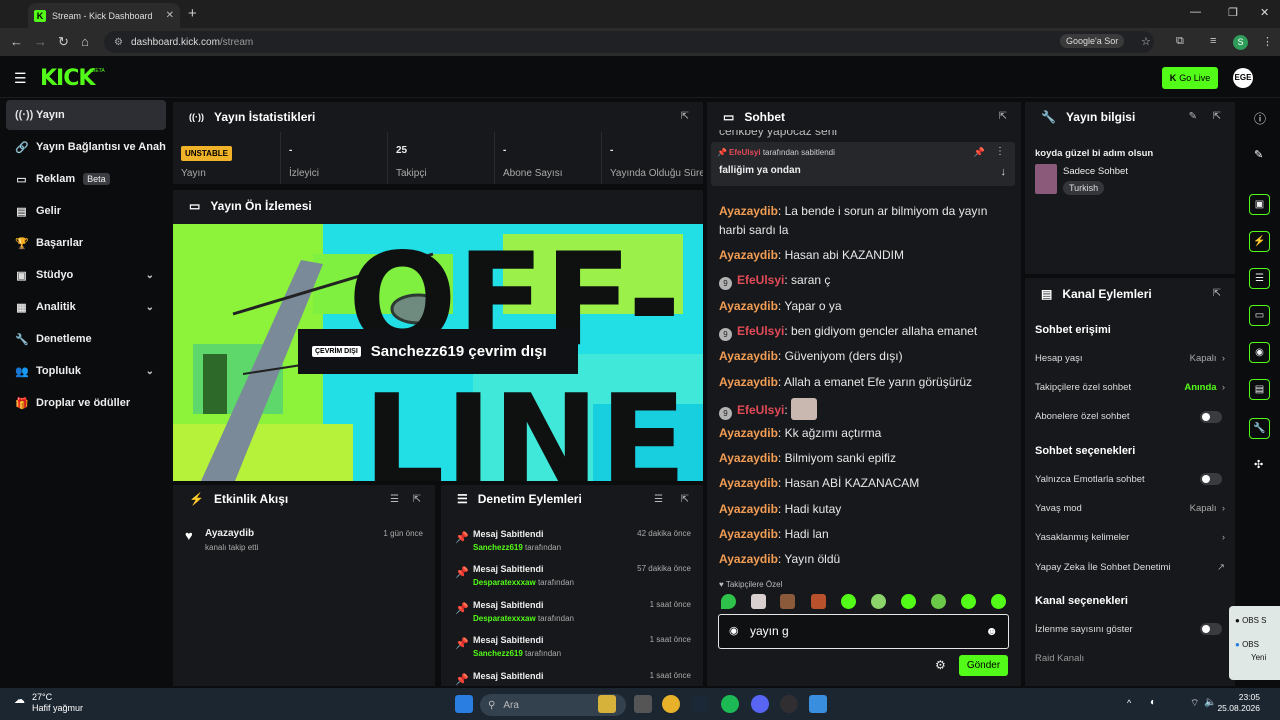 The width and height of the screenshot is (1280, 720). Describe the element at coordinates (192, 13) in the screenshot. I see `new-tab-icon: +` at that location.